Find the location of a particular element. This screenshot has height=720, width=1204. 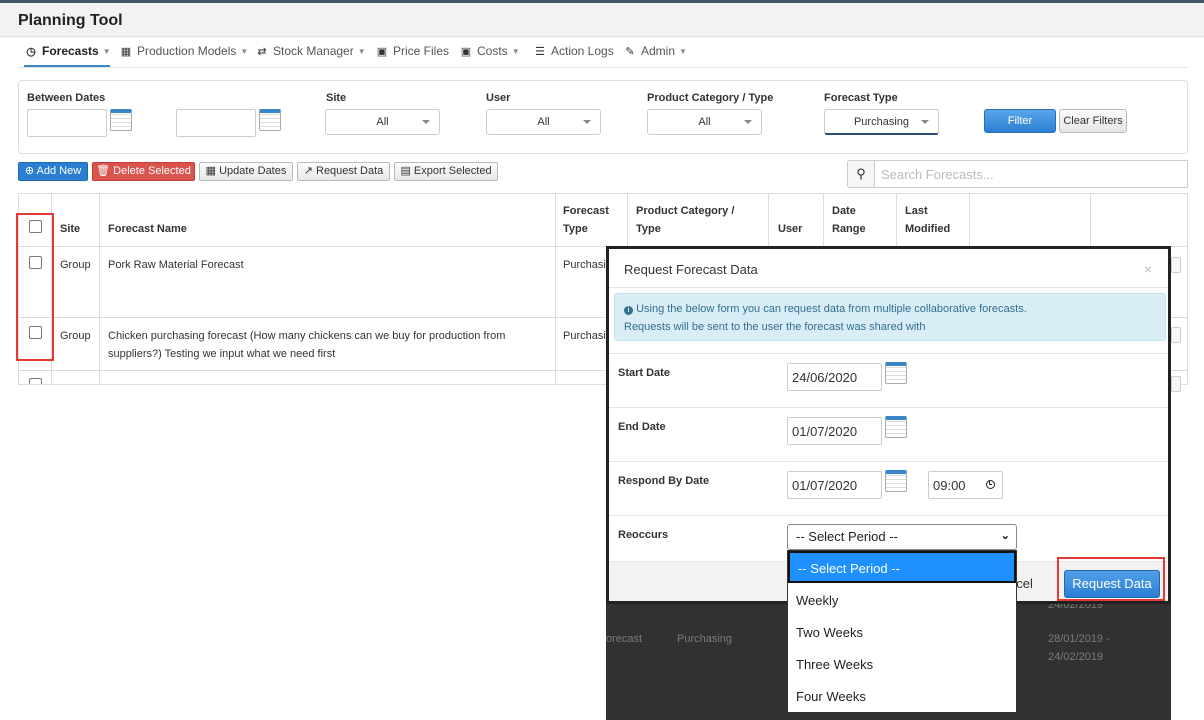

col-user: User is located at coordinates (790, 229).